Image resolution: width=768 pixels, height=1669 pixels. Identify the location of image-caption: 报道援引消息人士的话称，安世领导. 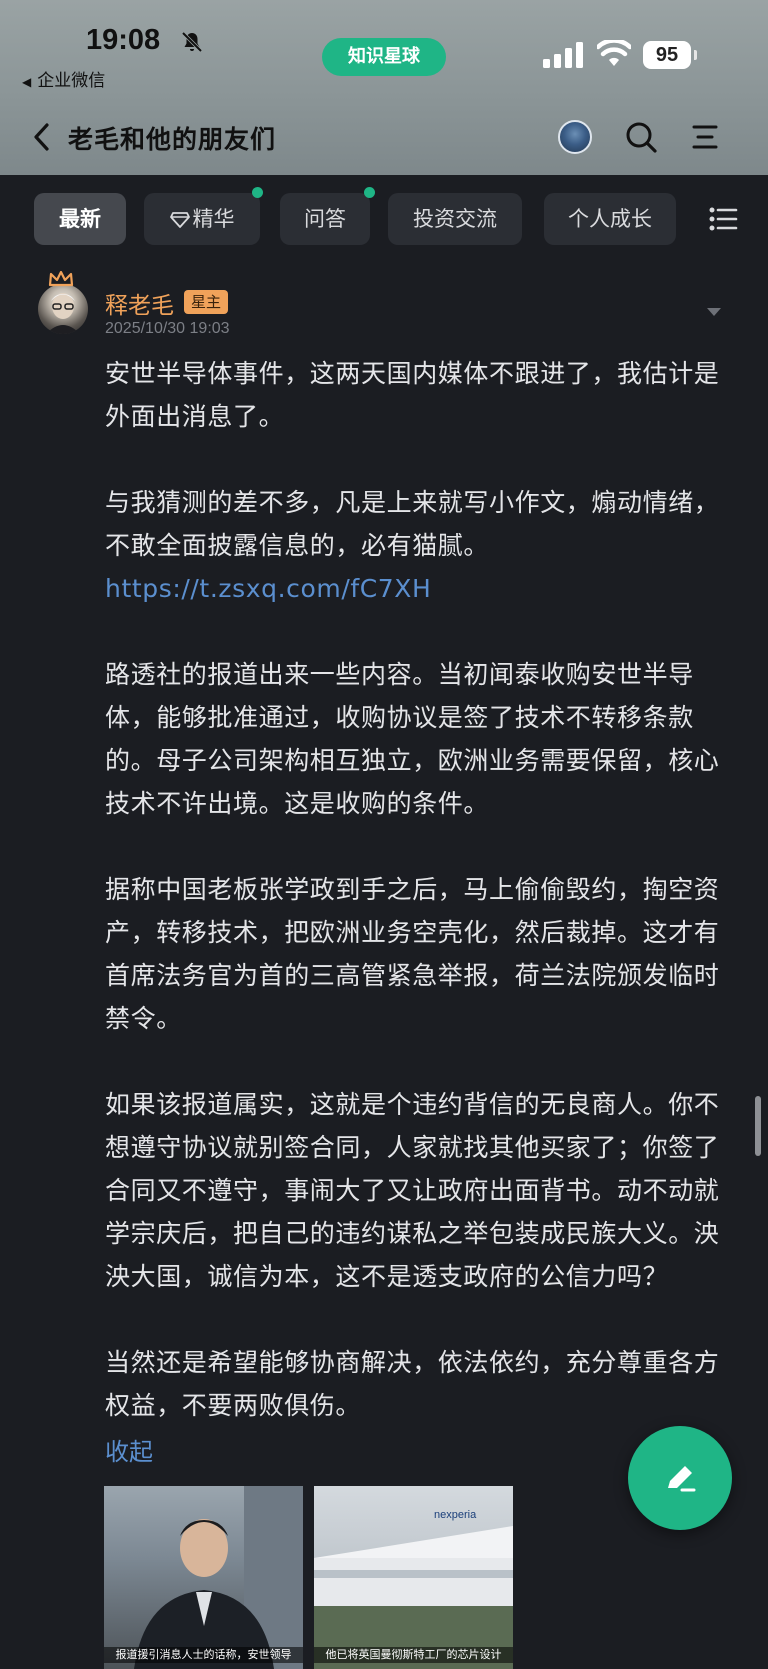
(203, 1655).